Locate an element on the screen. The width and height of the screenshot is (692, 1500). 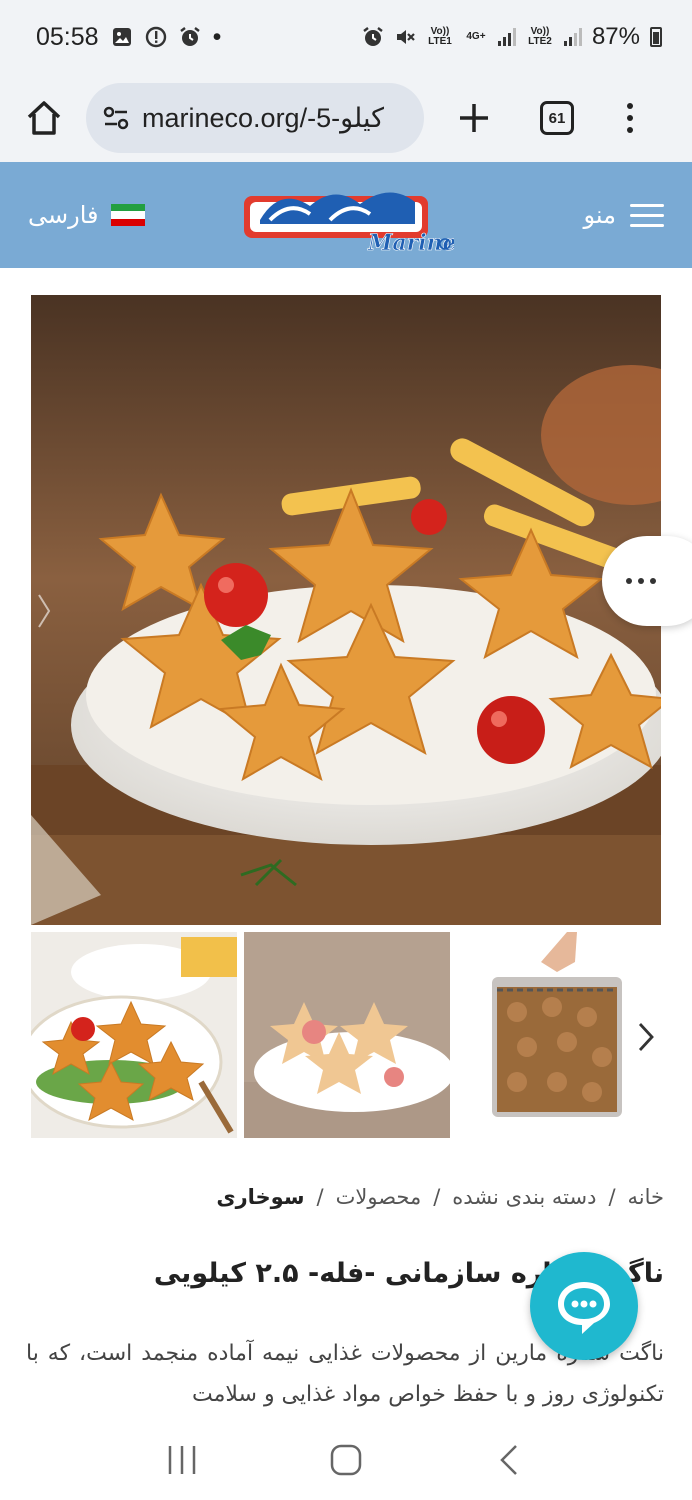
home-nav-icon is located at coordinates (346, 1460).